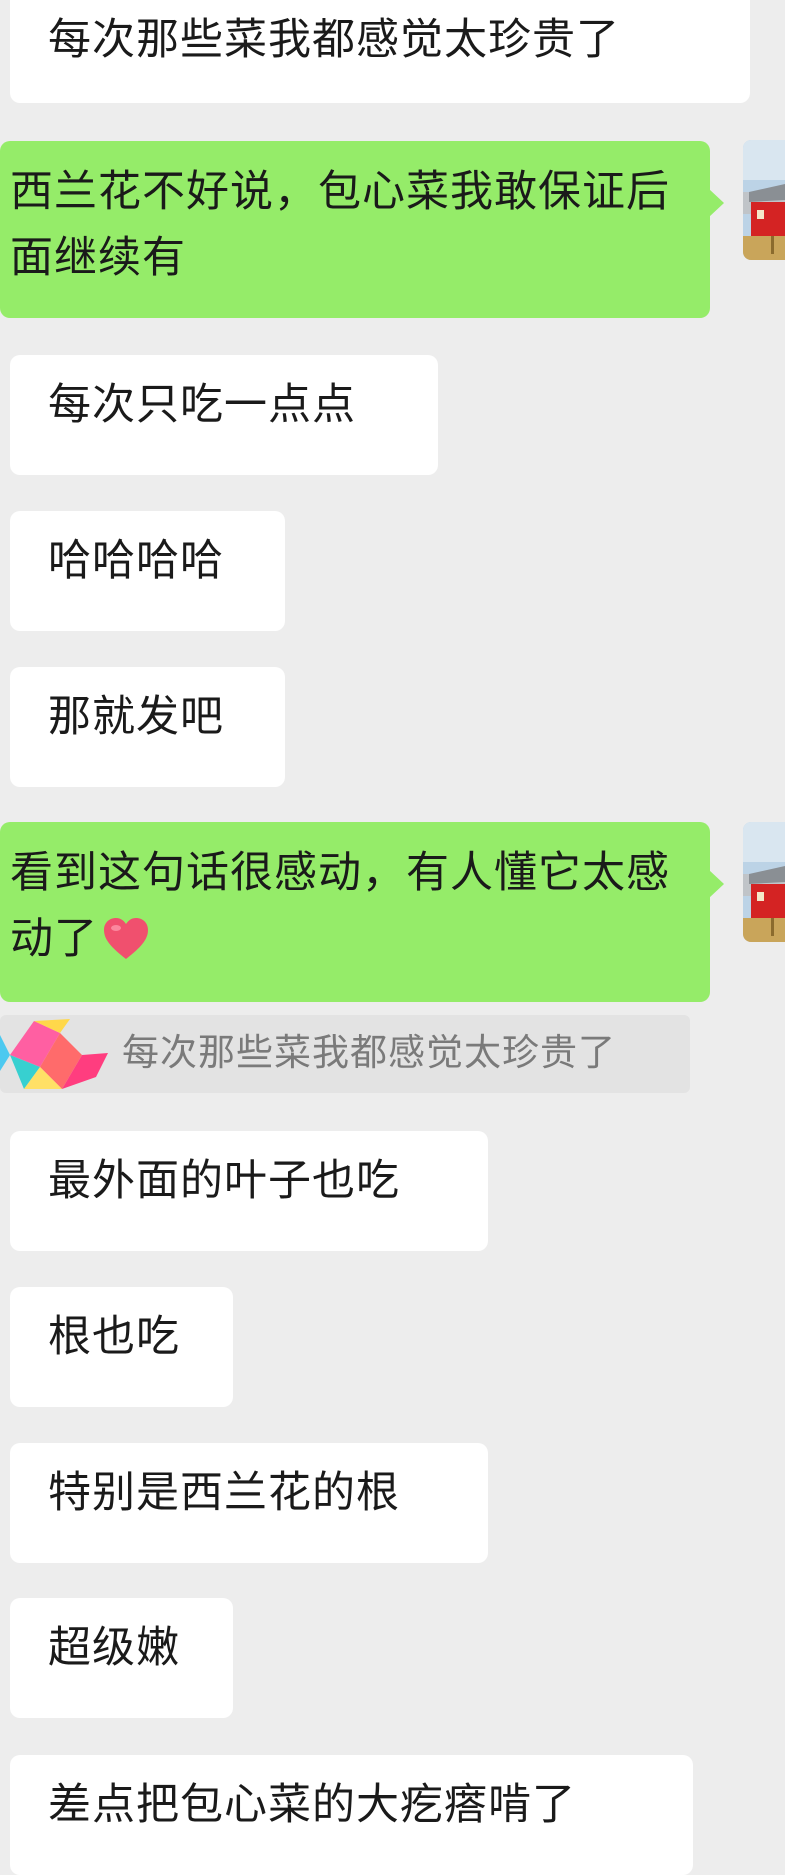 This screenshot has height=1875, width=785. I want to click on incoming-message-bubble: 差点把包心菜的大疙瘩啃了, so click(351, 1815).